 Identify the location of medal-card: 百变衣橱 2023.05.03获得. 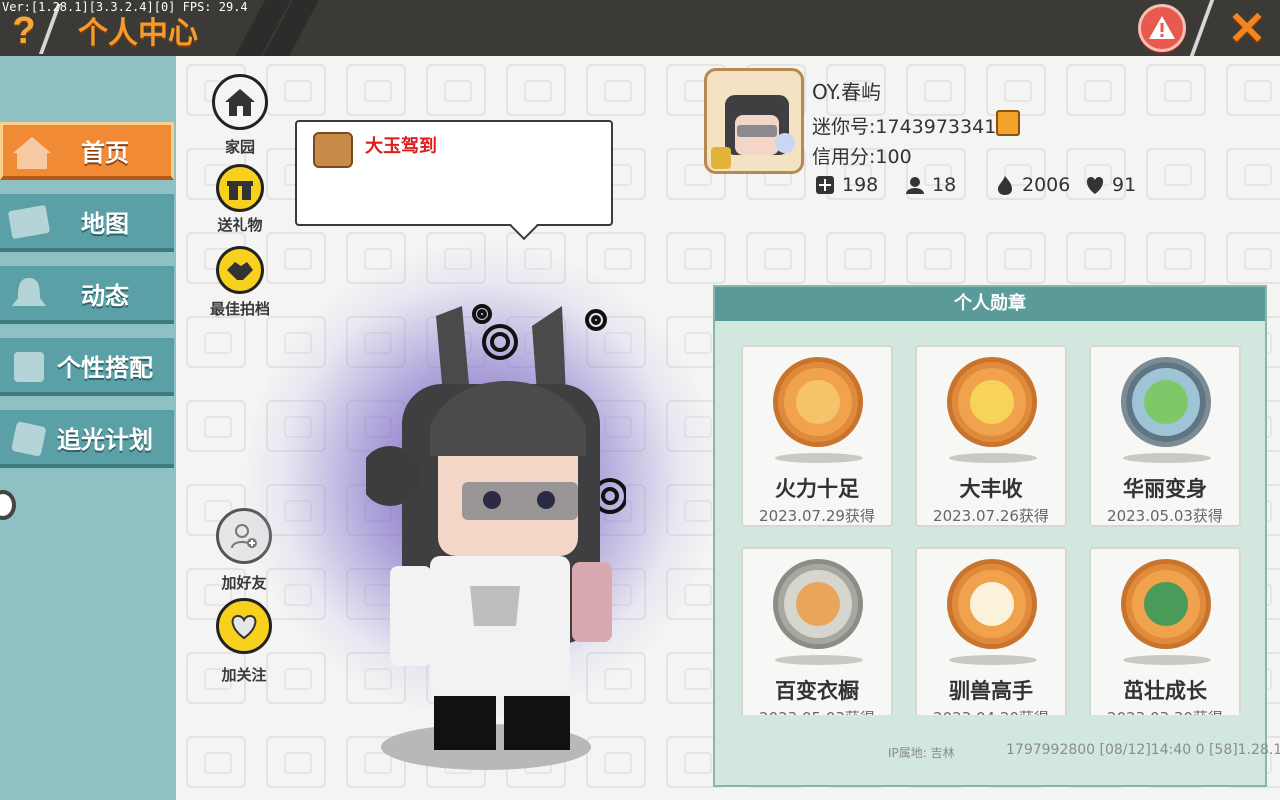
(817, 631).